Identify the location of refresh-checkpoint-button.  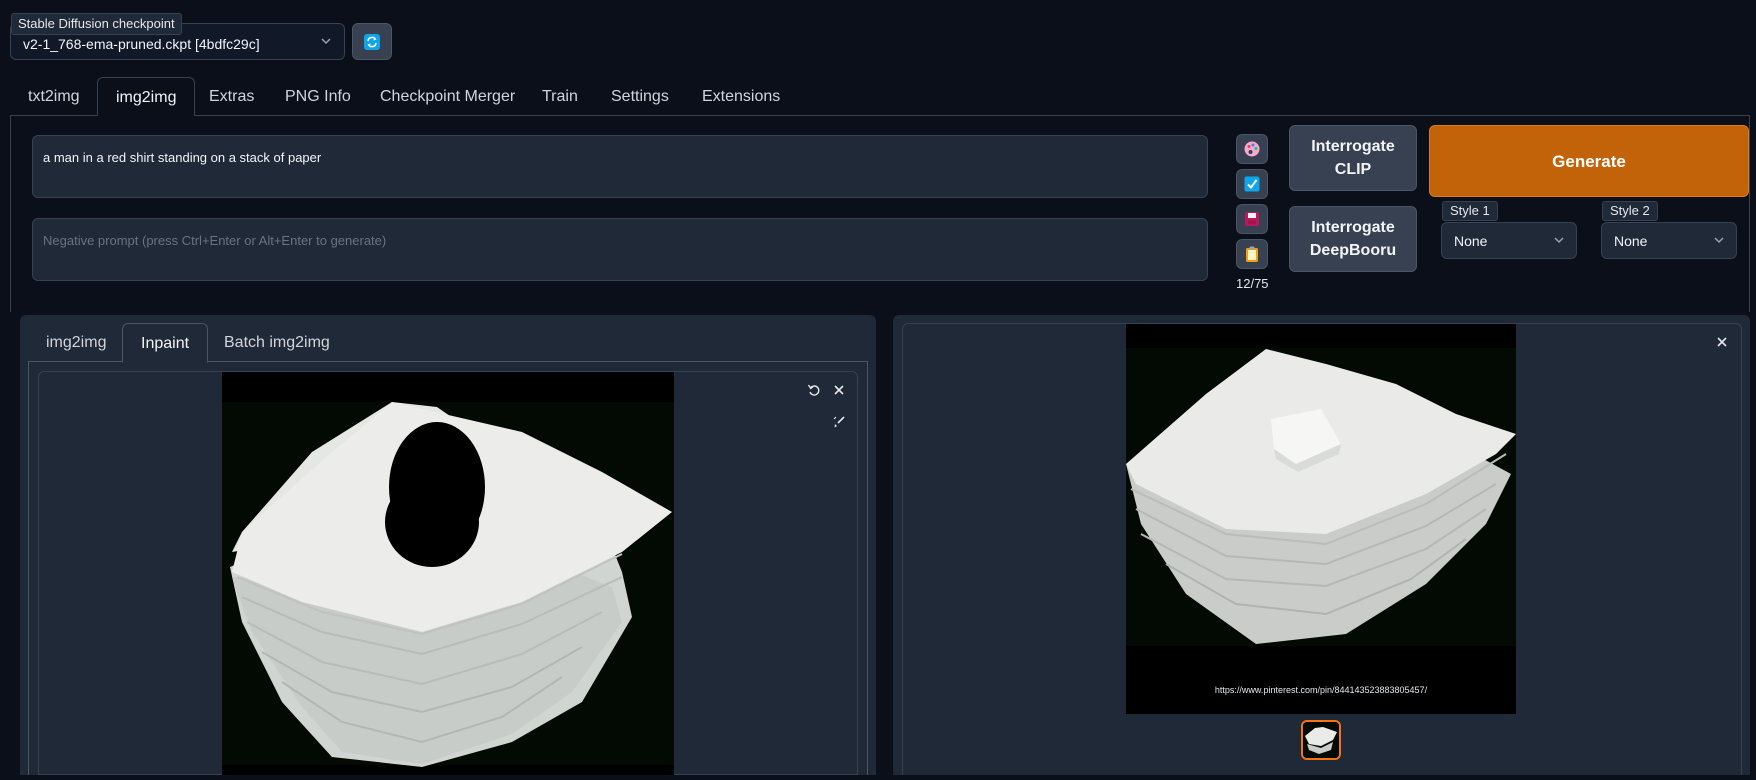
(372, 41).